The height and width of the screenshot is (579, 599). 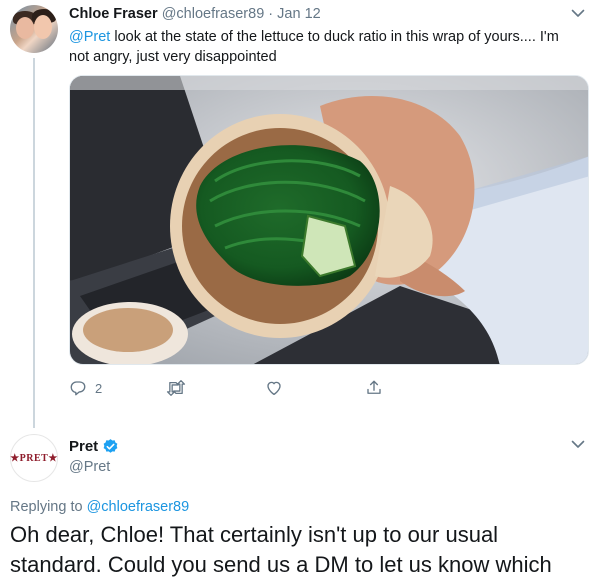 I want to click on reply-count: 2, so click(x=99, y=388).